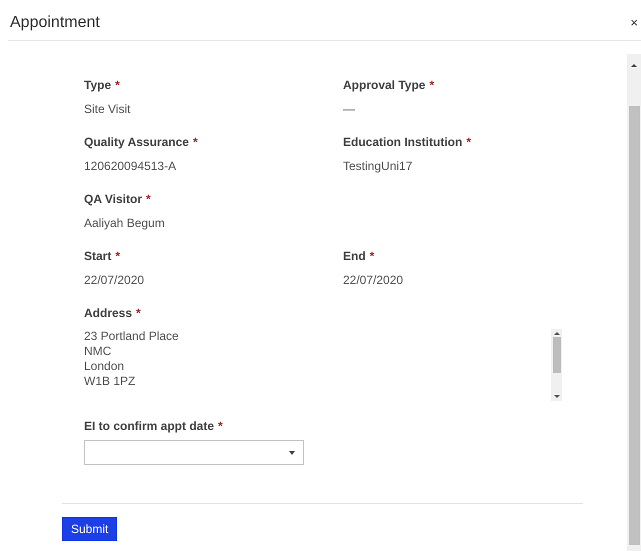  I want to click on field-label: Type, so click(98, 85).